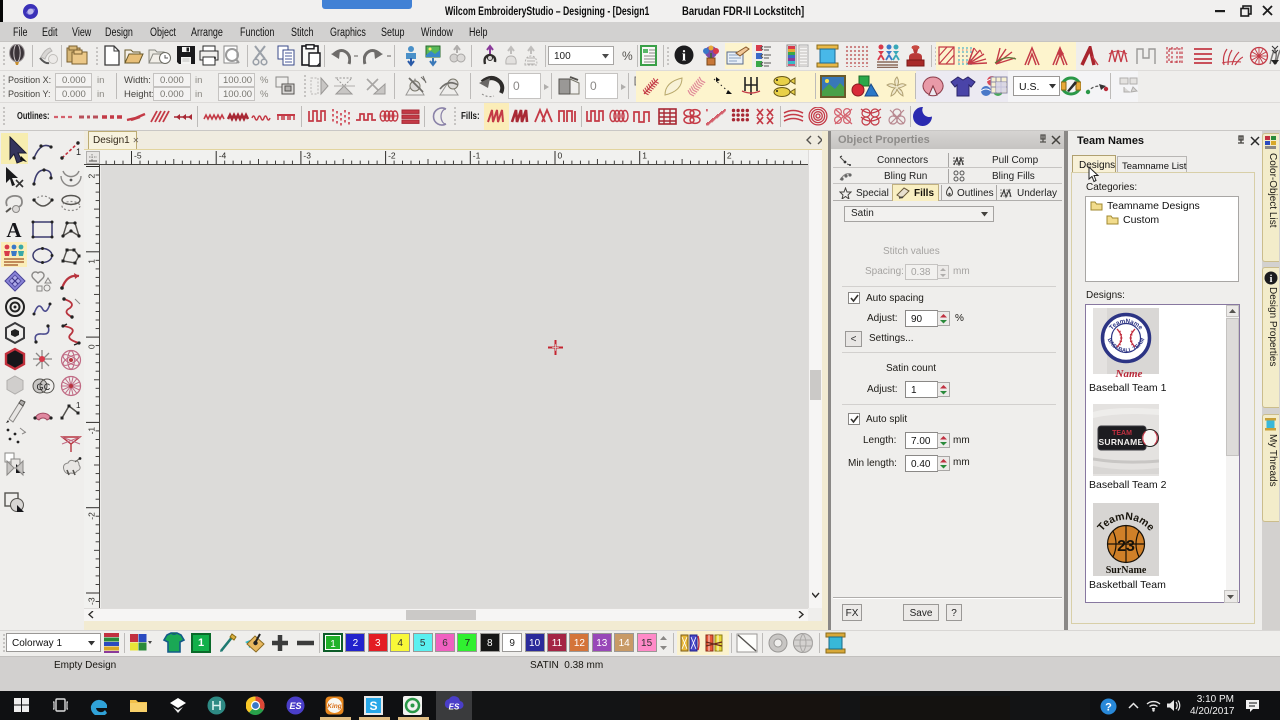 The width and height of the screenshot is (1280, 720). Describe the element at coordinates (1126, 570) in the screenshot. I see `svg-text: SurName` at that location.